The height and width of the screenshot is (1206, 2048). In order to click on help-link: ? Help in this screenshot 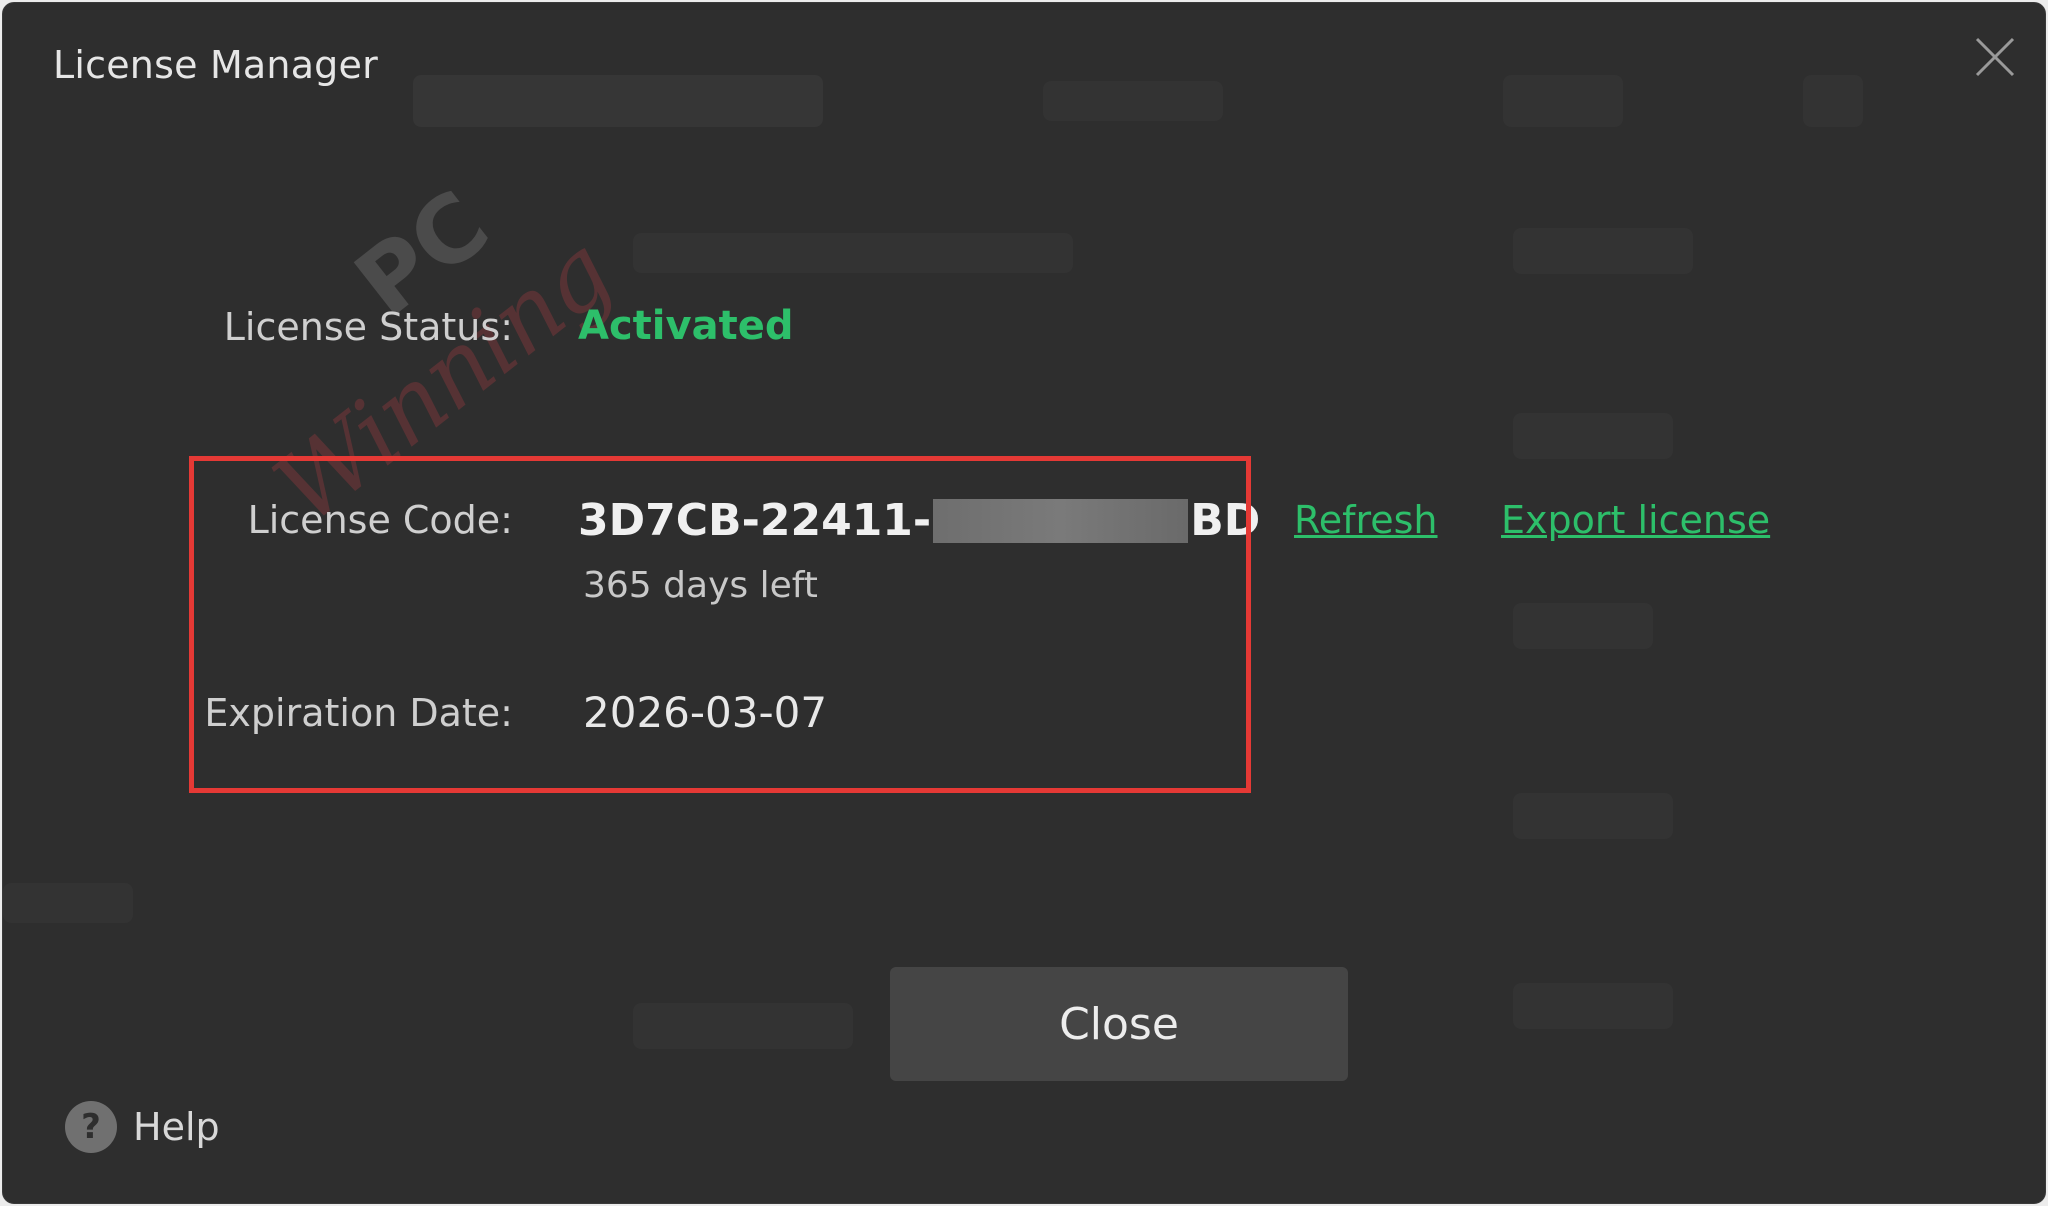, I will do `click(142, 1127)`.